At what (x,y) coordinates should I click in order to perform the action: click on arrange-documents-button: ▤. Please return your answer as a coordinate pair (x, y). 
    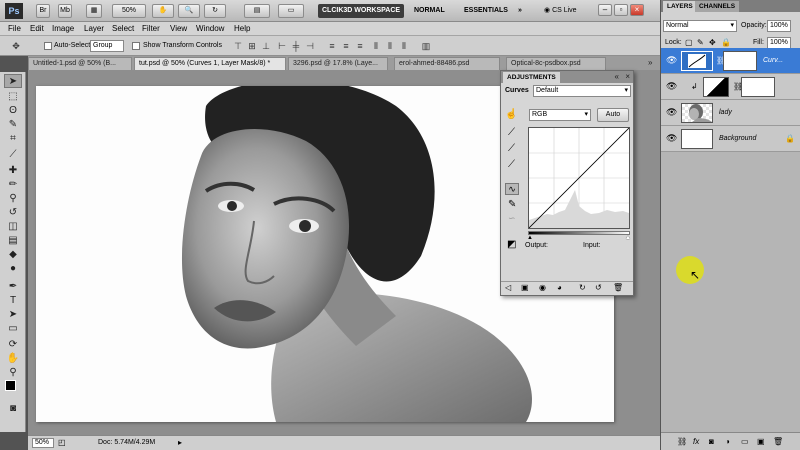
    Looking at the image, I should click on (257, 11).